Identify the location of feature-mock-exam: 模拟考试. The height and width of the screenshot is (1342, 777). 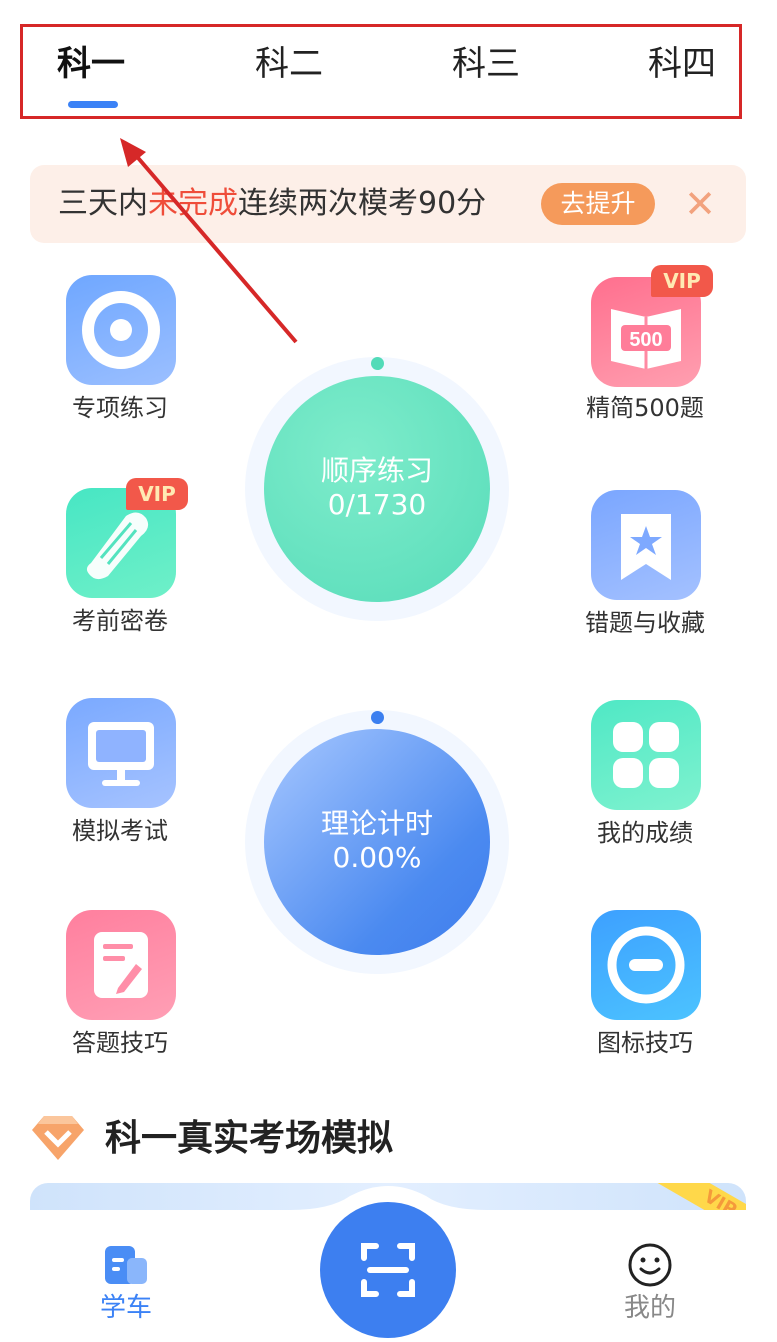
(120, 773).